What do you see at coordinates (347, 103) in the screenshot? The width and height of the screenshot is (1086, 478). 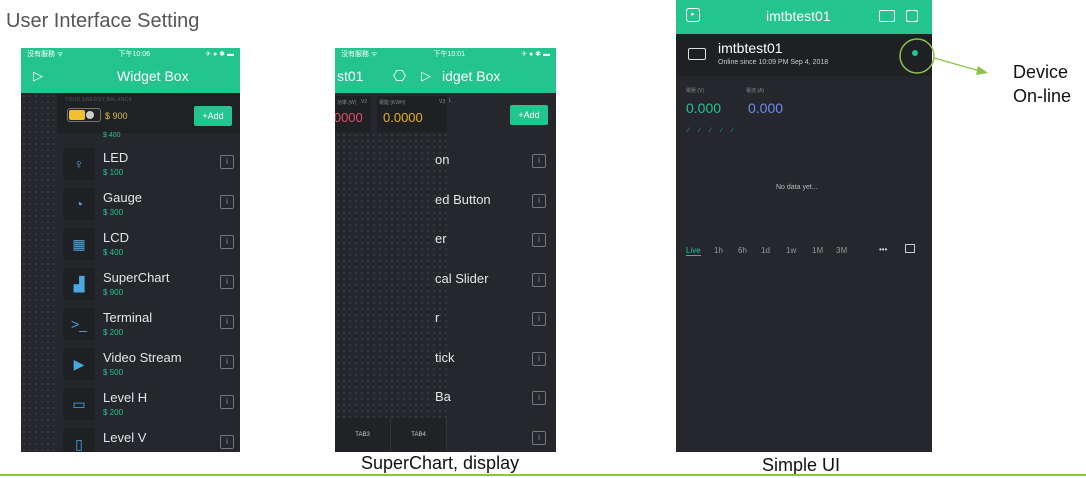 I see `value-label-1: 功率 (W)` at bounding box center [347, 103].